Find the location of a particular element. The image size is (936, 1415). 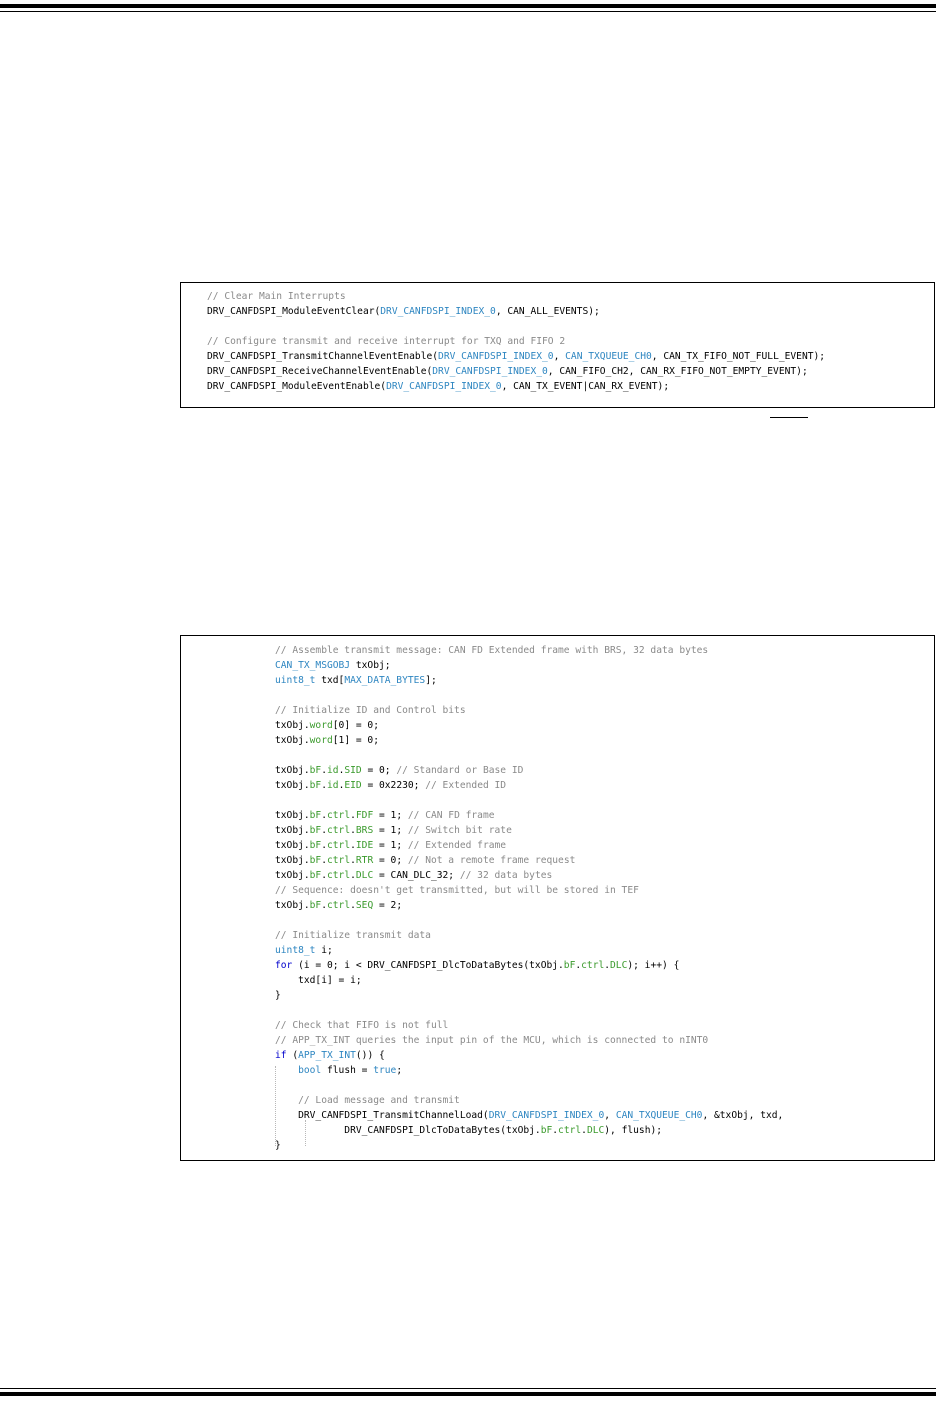

code-token: = 2; is located at coordinates (388, 905).